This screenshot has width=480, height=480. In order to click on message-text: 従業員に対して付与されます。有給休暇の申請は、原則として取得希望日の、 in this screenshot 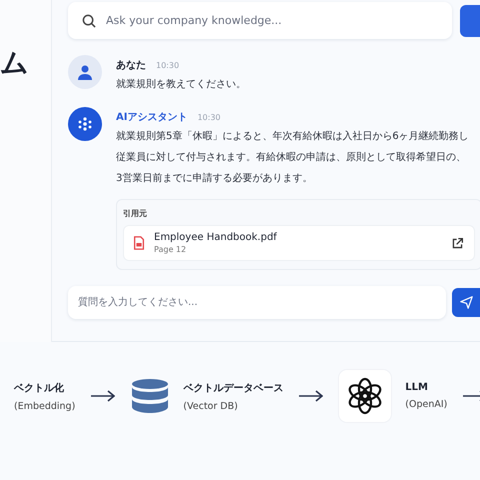, I will do `click(291, 157)`.